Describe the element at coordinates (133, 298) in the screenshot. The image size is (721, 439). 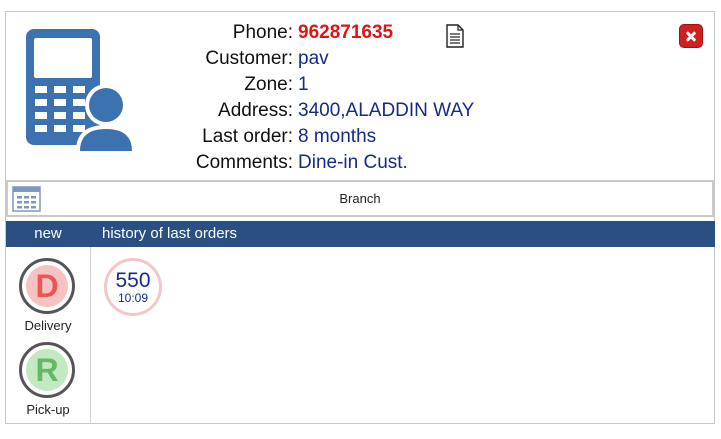
I see `history-order-time: 10:09` at that location.